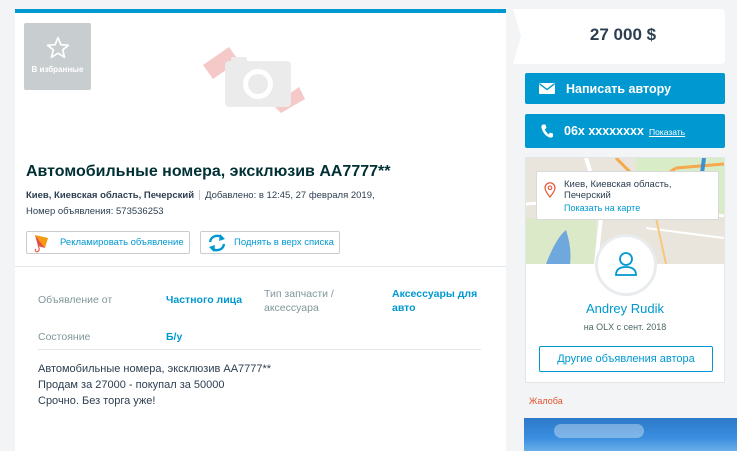 The image size is (737, 451). I want to click on message-author-button: Написать автору, so click(625, 88).